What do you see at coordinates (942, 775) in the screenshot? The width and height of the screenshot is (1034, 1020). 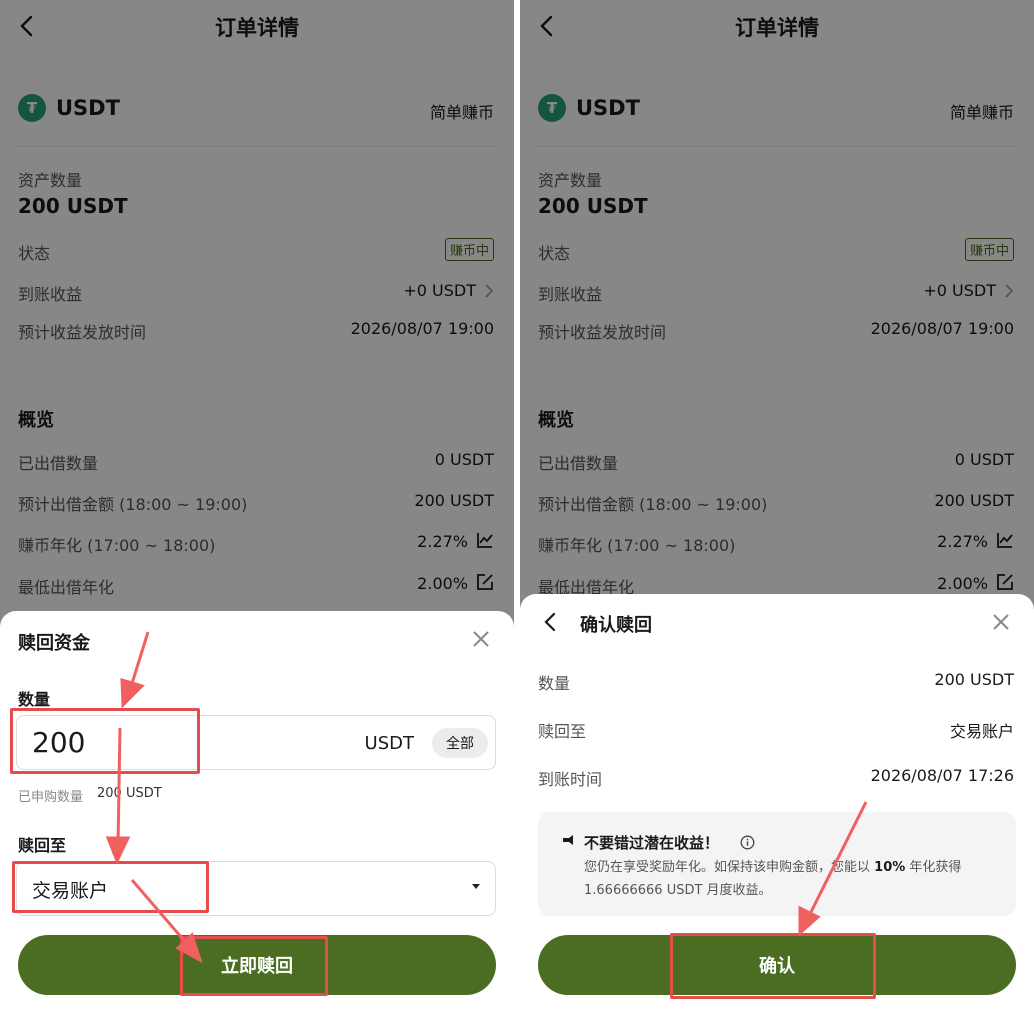 I see `arrival-time-value: 2026/08/07 17:26` at bounding box center [942, 775].